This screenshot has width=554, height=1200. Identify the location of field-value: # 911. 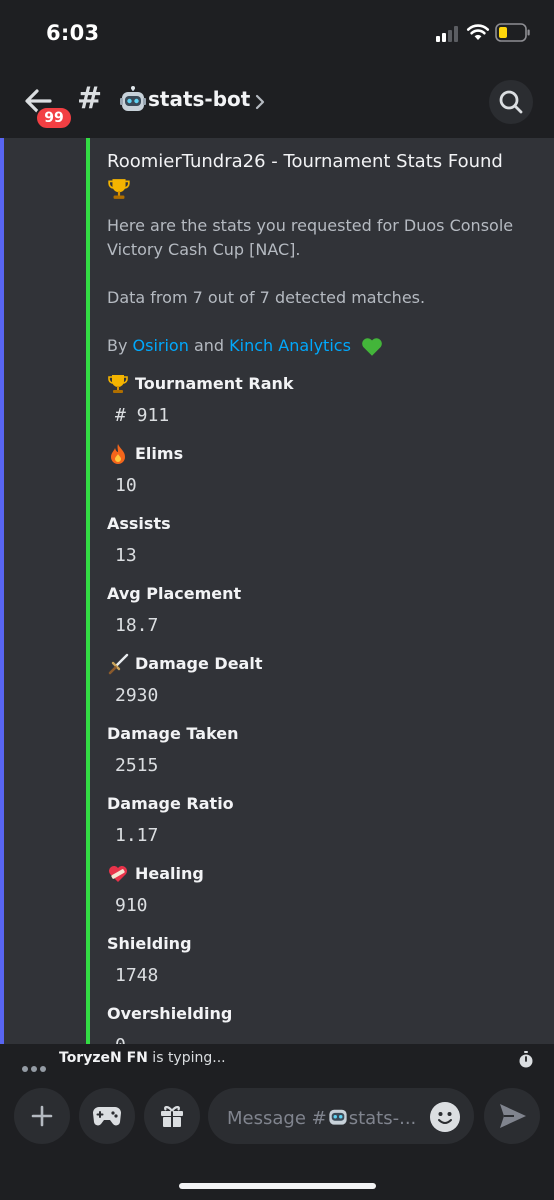
(142, 415).